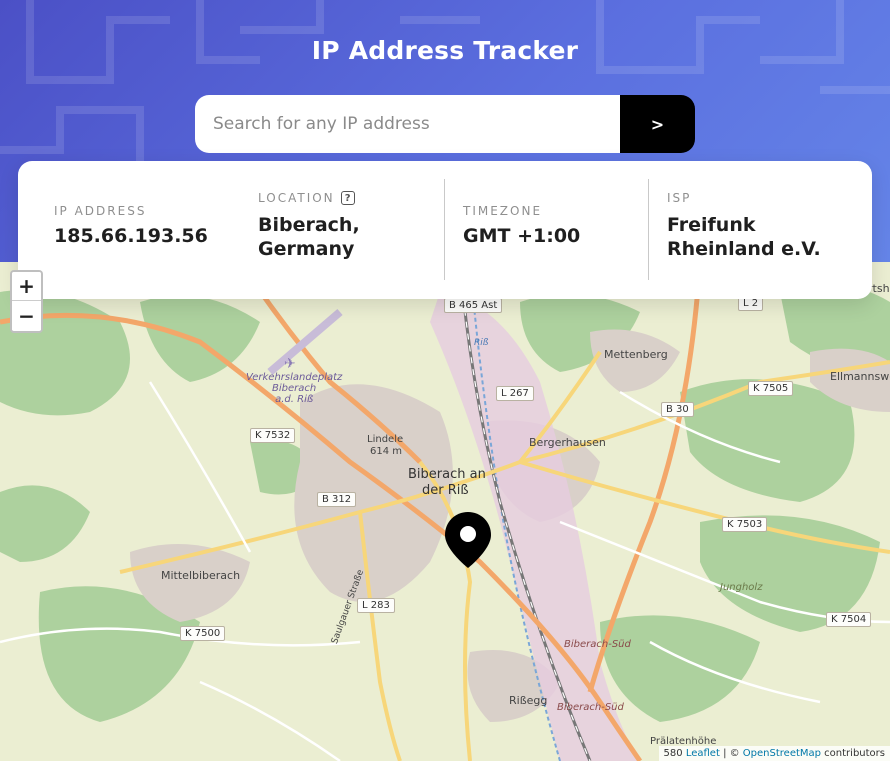 The width and height of the screenshot is (890, 761). I want to click on isp-value: Freifunk Rheinland e.V., so click(762, 237).